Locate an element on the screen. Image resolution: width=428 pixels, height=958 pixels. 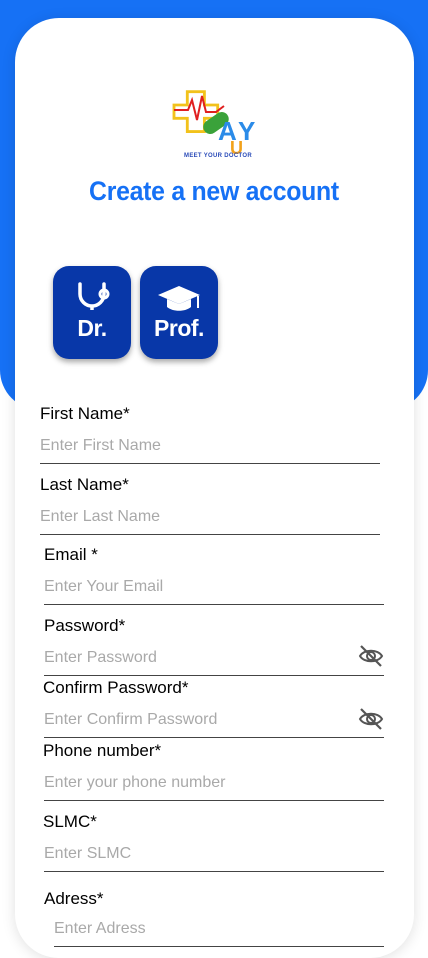
address-input is located at coordinates (219, 929).